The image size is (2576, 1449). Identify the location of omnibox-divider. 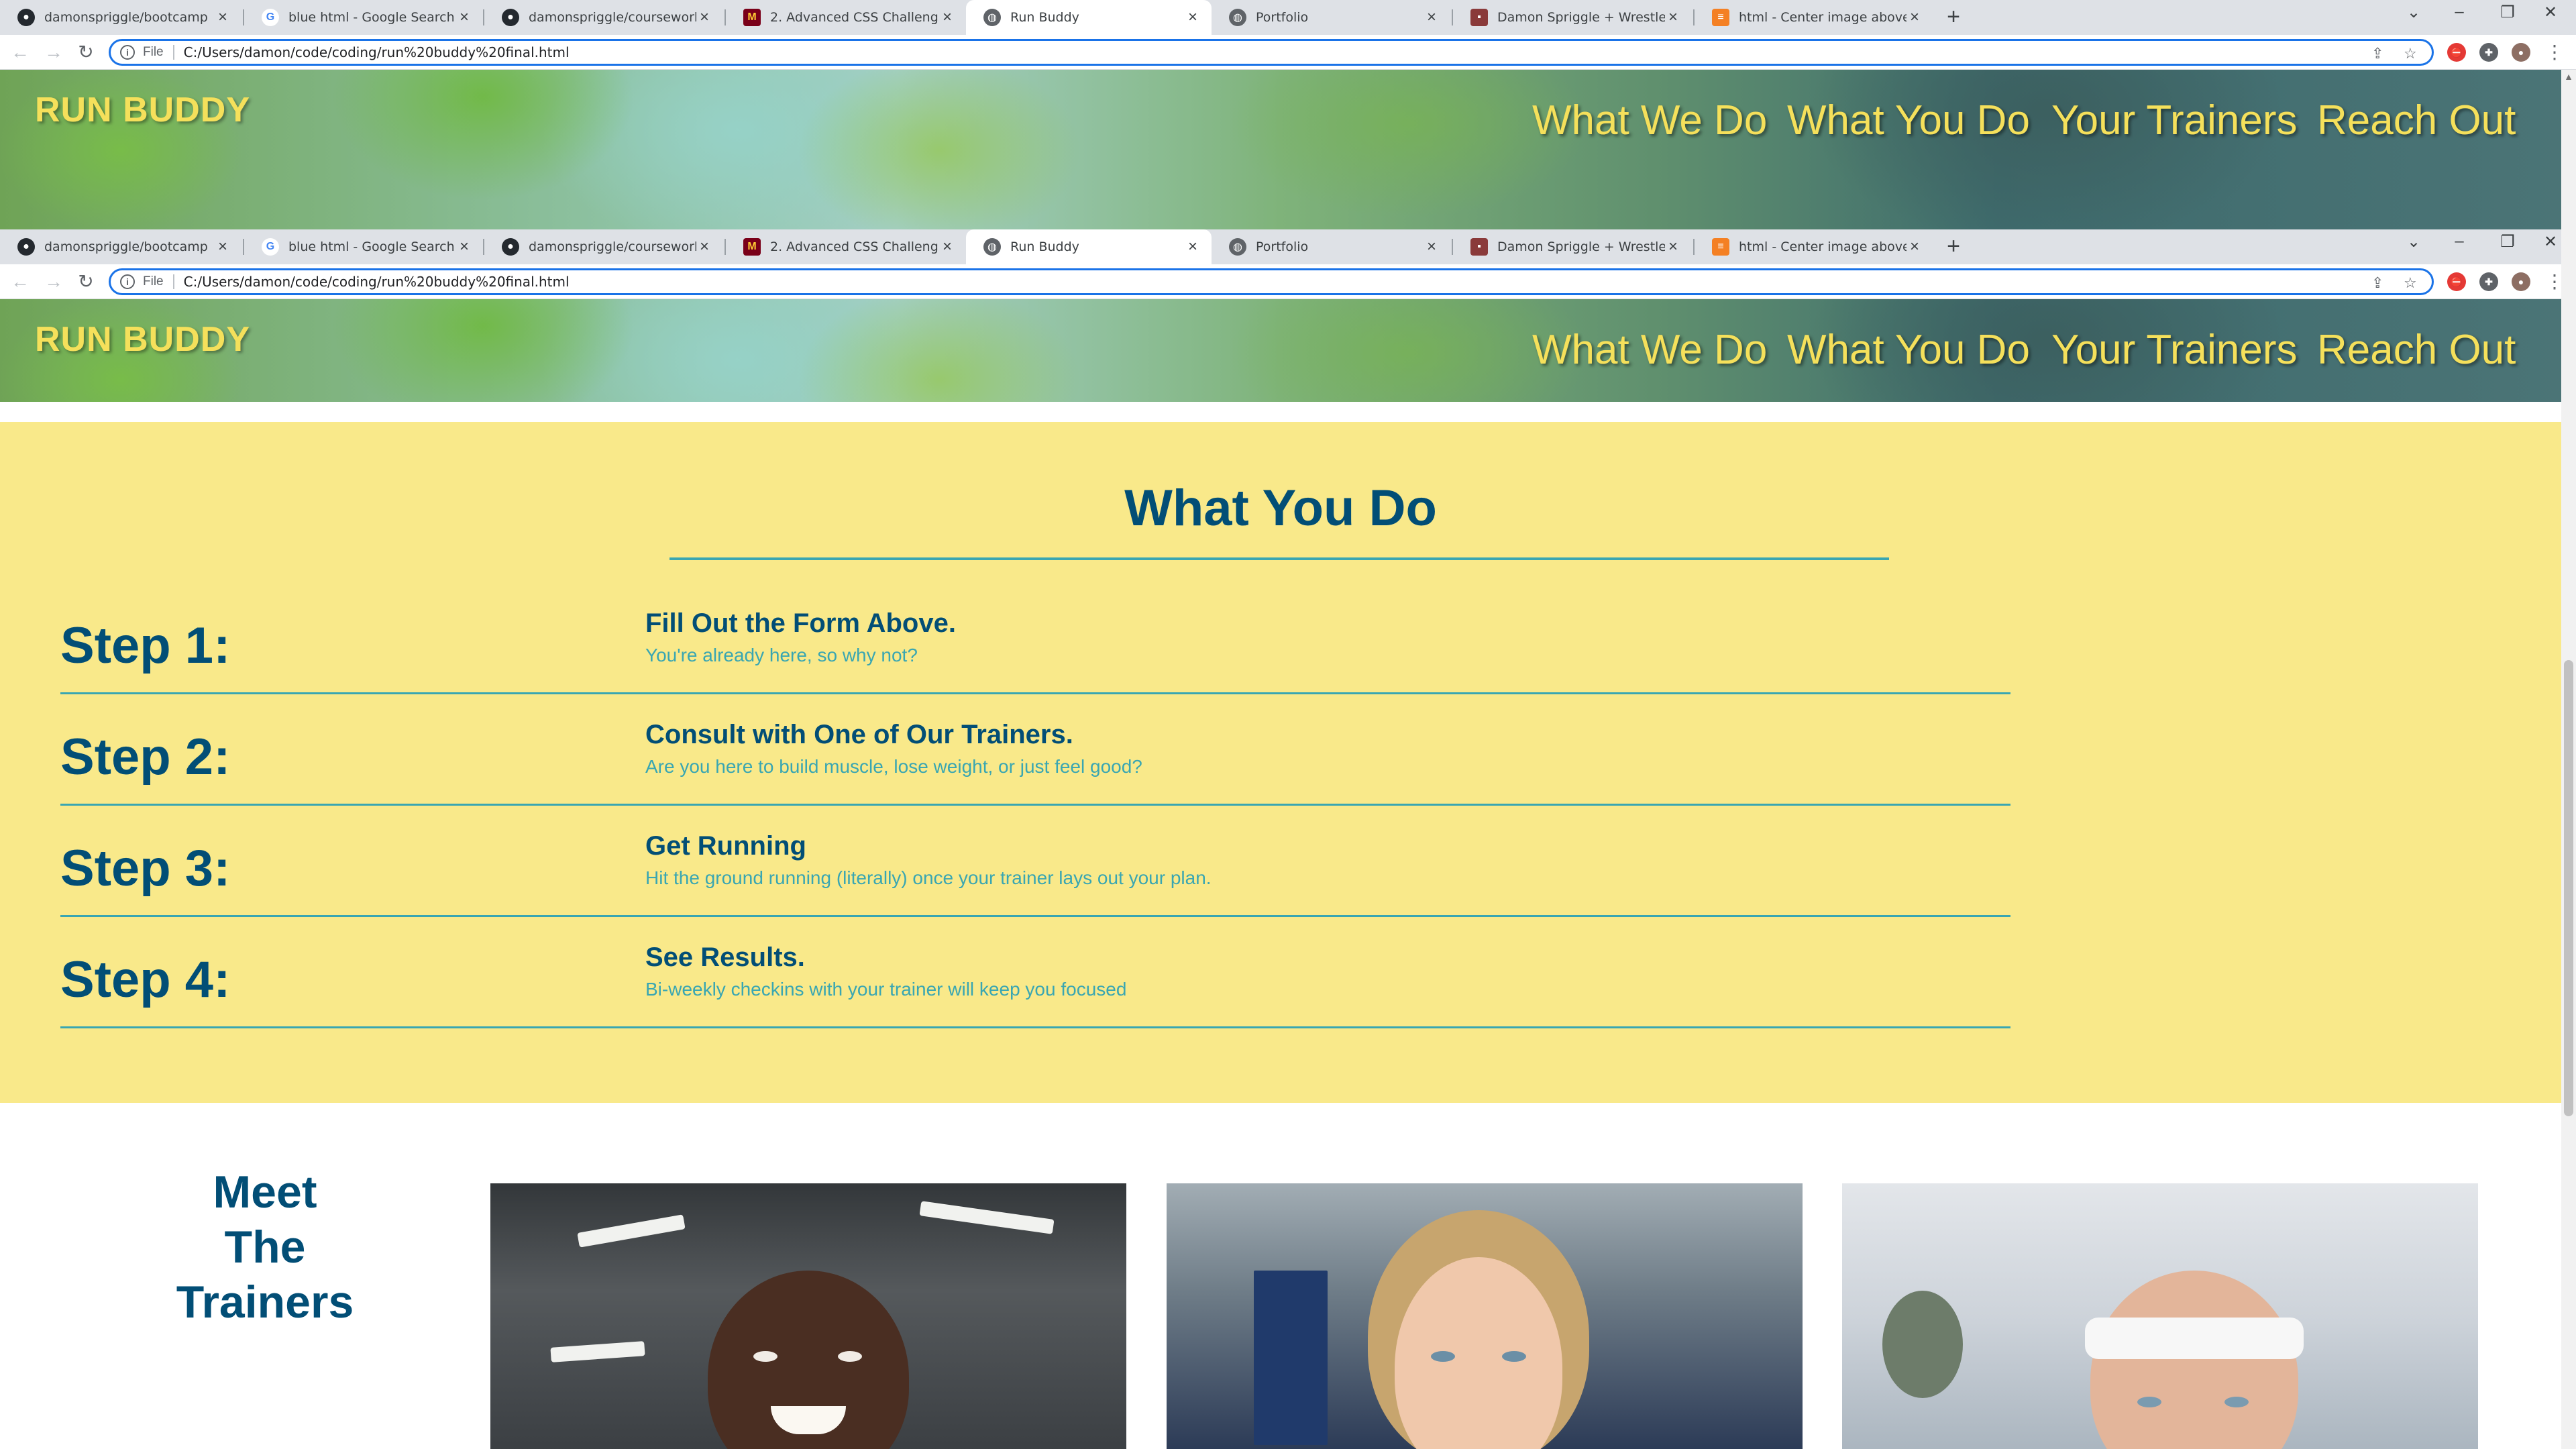
(173, 52).